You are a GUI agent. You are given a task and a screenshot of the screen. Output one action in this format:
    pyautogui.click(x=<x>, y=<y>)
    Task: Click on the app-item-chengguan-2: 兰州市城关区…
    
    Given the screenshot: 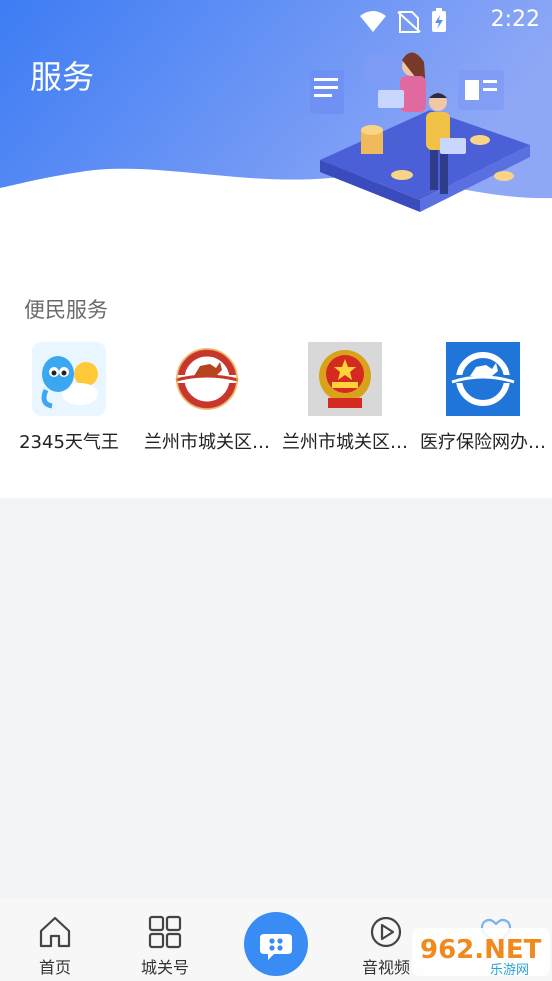 What is the action you would take?
    pyautogui.click(x=345, y=402)
    